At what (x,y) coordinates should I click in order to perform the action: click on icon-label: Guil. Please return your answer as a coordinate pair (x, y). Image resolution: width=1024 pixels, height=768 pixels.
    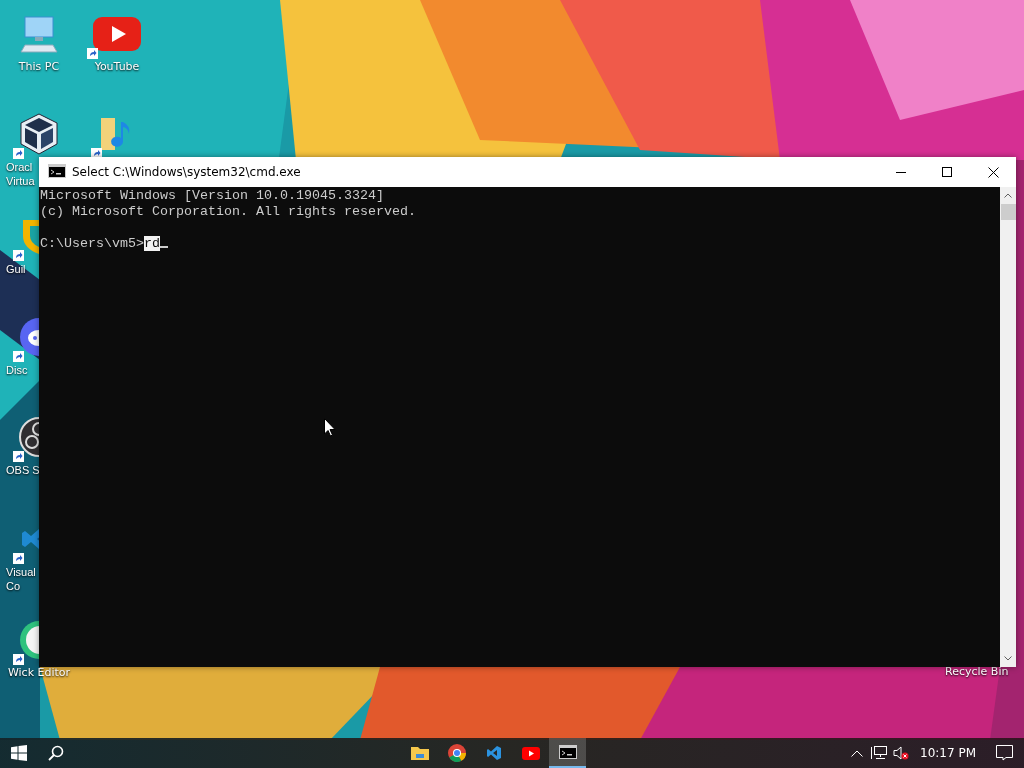
    Looking at the image, I should click on (16, 269).